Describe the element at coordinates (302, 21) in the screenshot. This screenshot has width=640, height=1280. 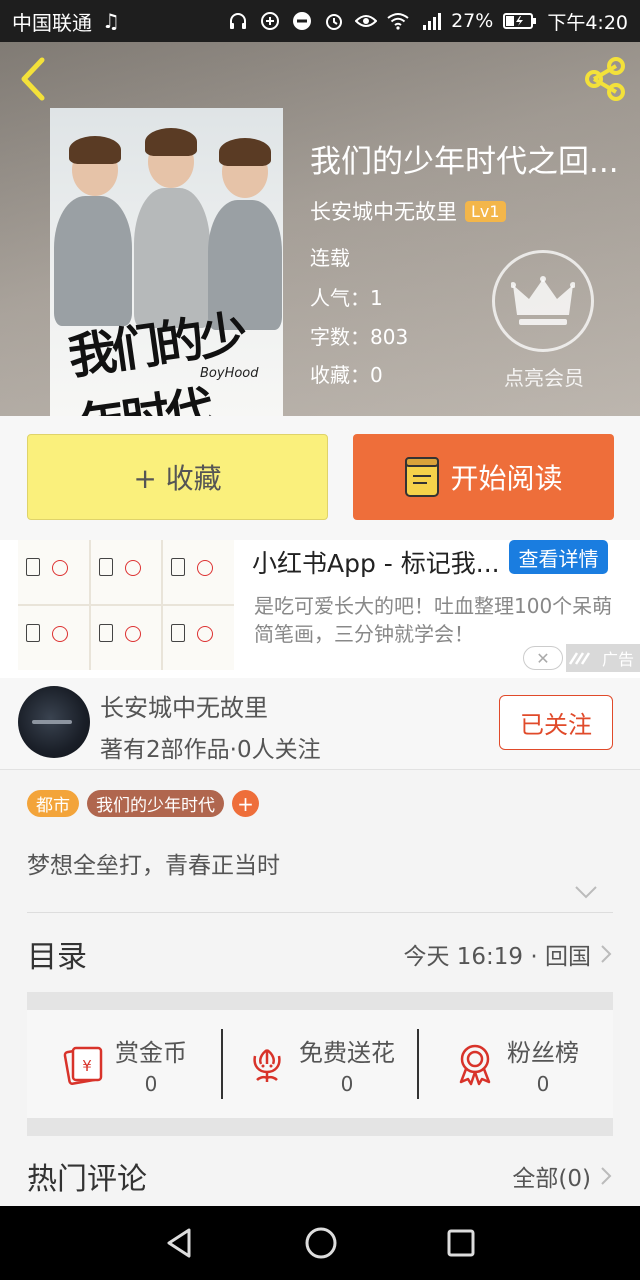
I see `do-not-disturb-icon` at that location.